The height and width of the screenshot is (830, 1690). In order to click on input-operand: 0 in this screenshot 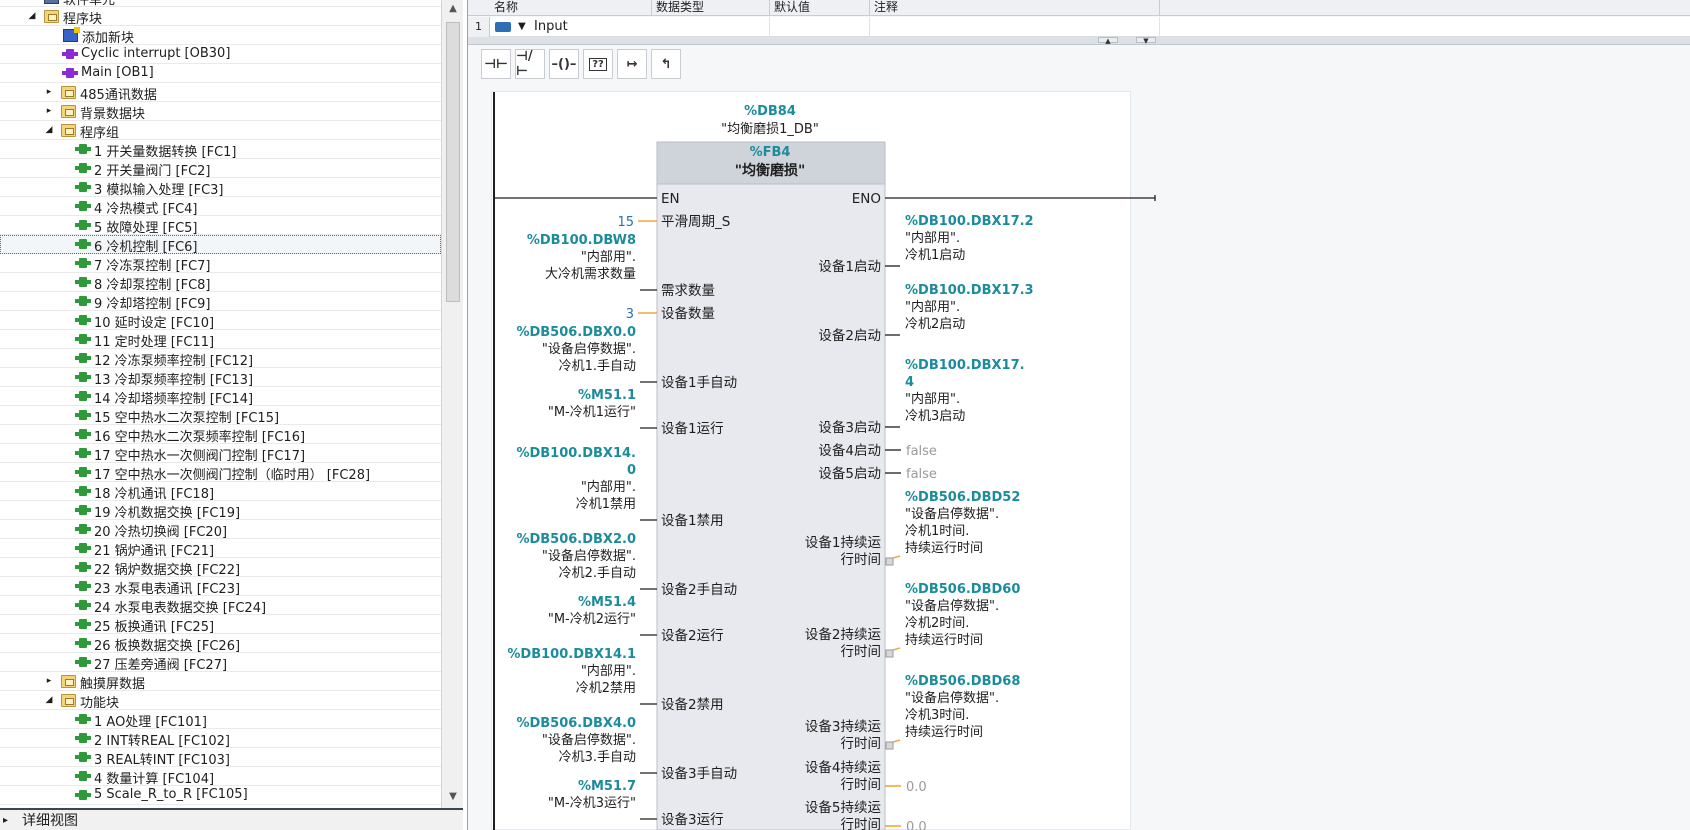, I will do `click(631, 470)`.